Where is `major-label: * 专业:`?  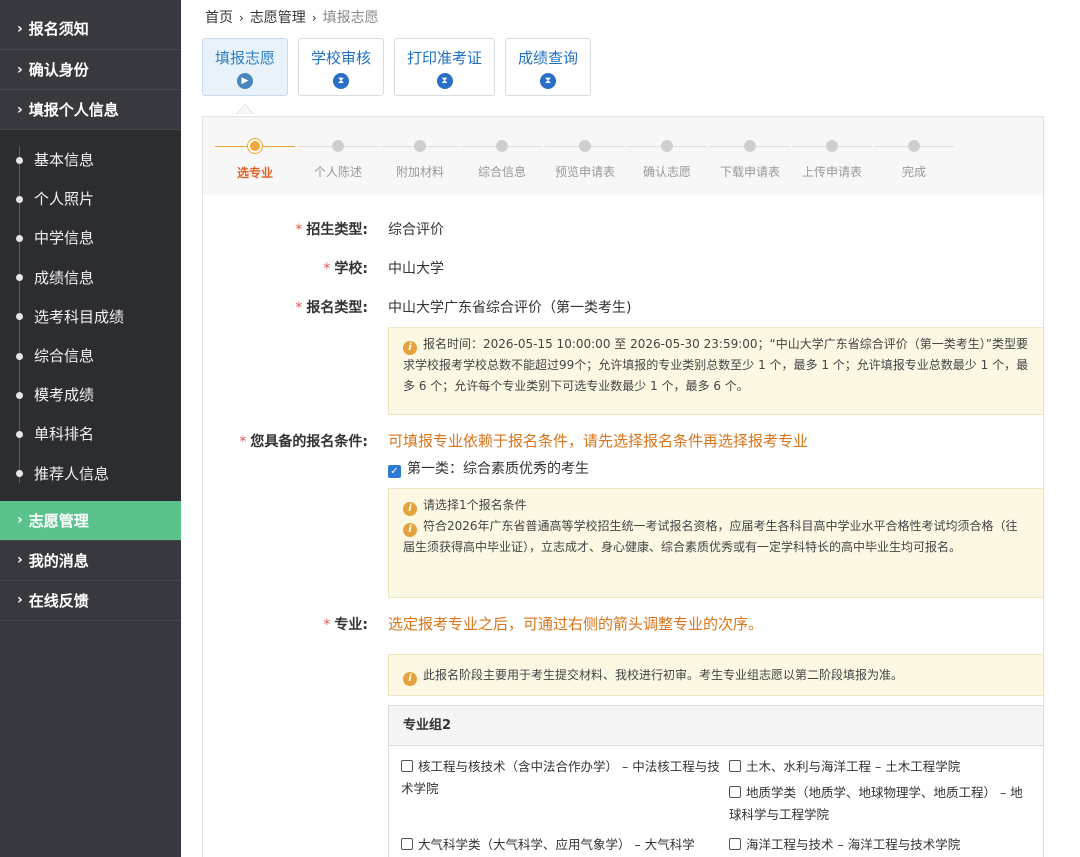 major-label: * 专业: is located at coordinates (345, 625).